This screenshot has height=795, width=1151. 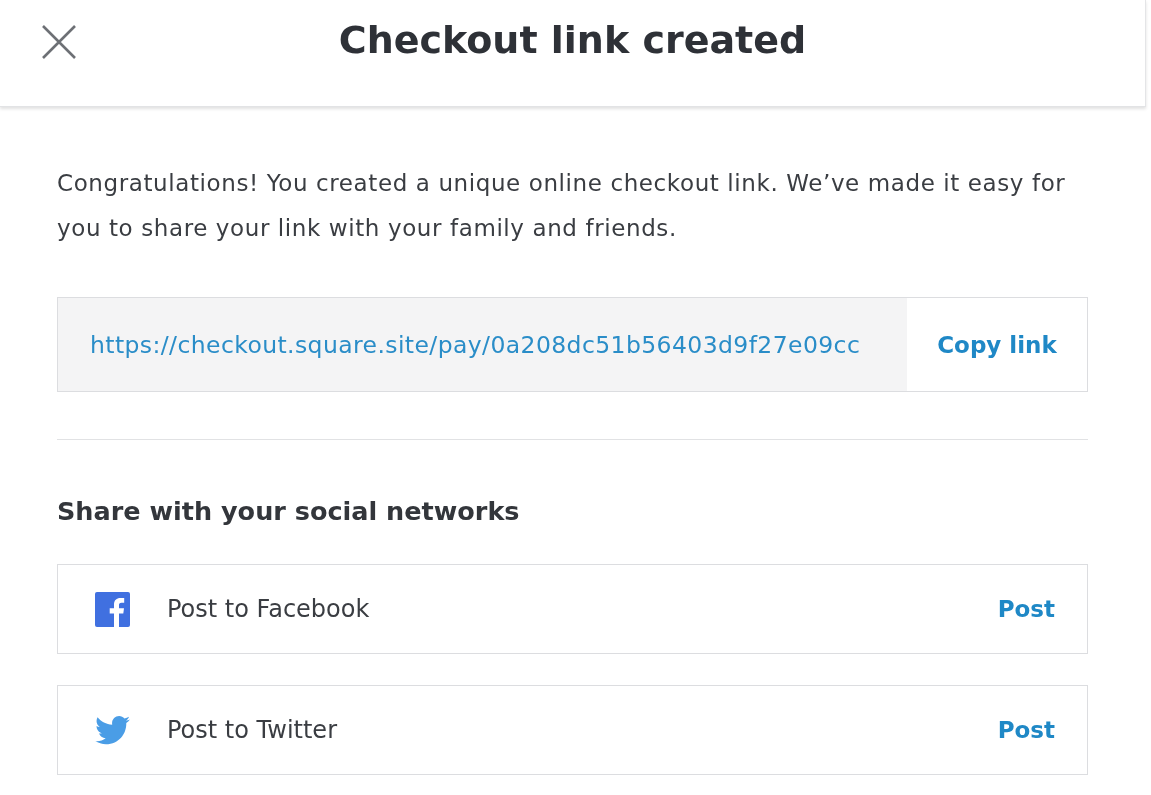 What do you see at coordinates (572, 40) in the screenshot?
I see `dialog-title: Checkout link created` at bounding box center [572, 40].